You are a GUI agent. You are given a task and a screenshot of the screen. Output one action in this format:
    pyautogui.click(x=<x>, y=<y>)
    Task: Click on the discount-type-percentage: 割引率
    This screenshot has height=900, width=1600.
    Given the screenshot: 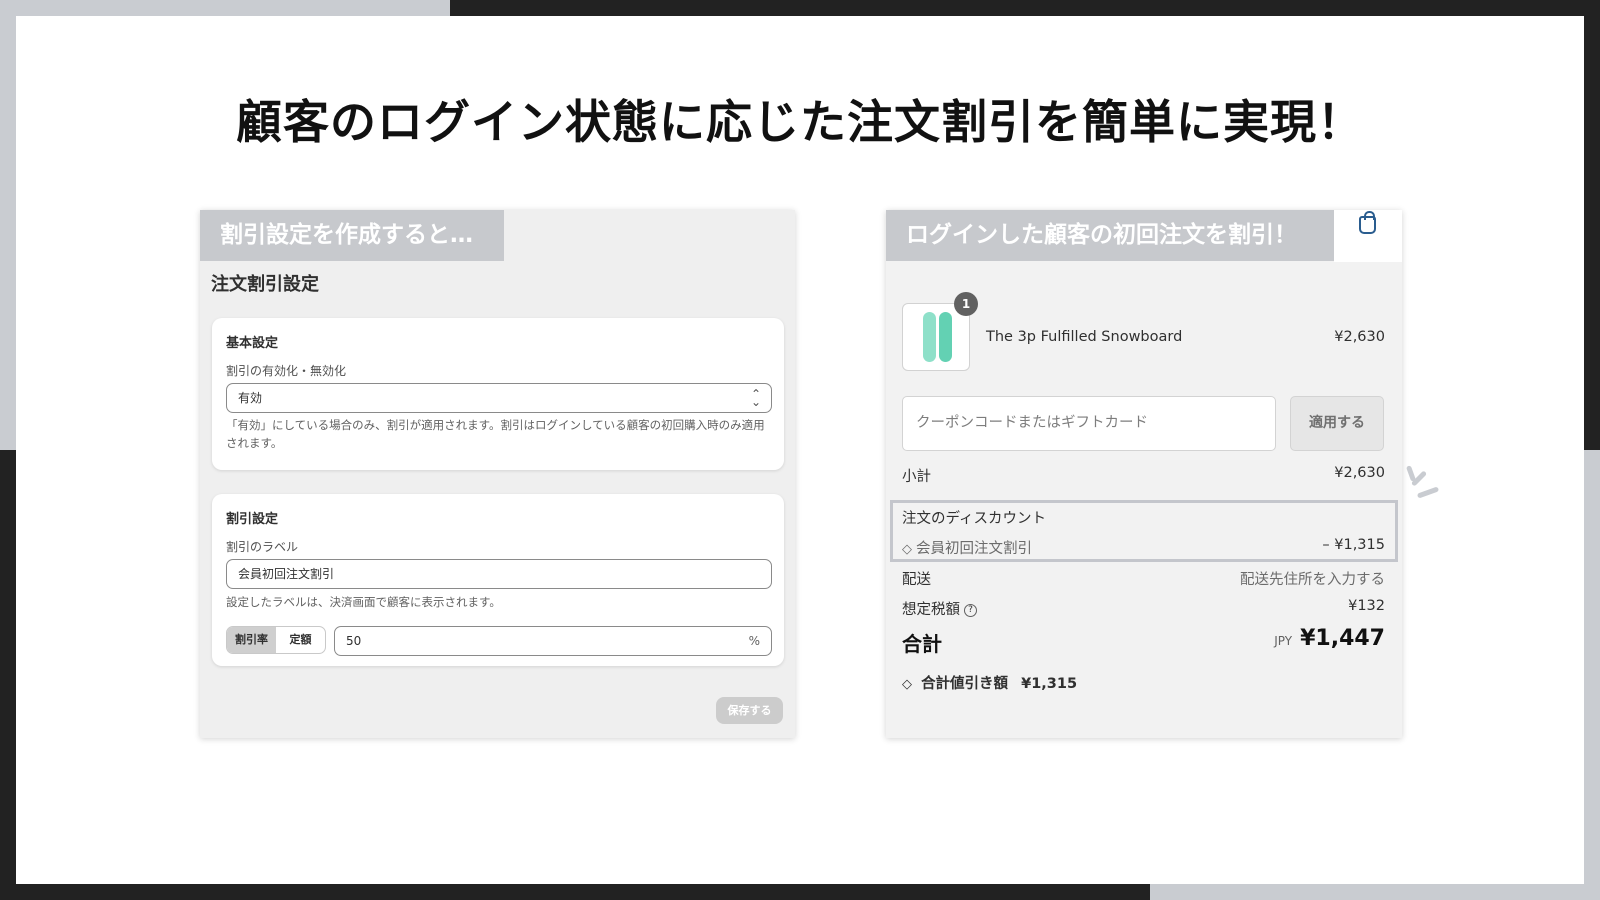 What is the action you would take?
    pyautogui.click(x=251, y=640)
    